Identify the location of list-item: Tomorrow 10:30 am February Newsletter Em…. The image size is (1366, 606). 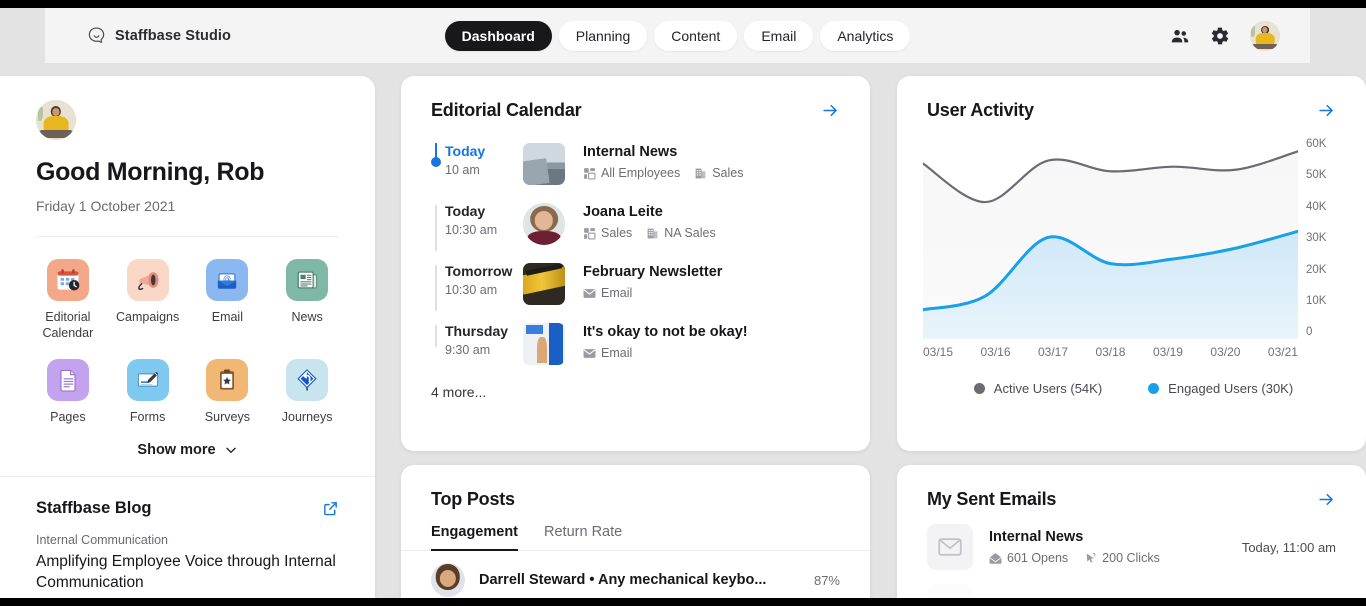
(635, 284).